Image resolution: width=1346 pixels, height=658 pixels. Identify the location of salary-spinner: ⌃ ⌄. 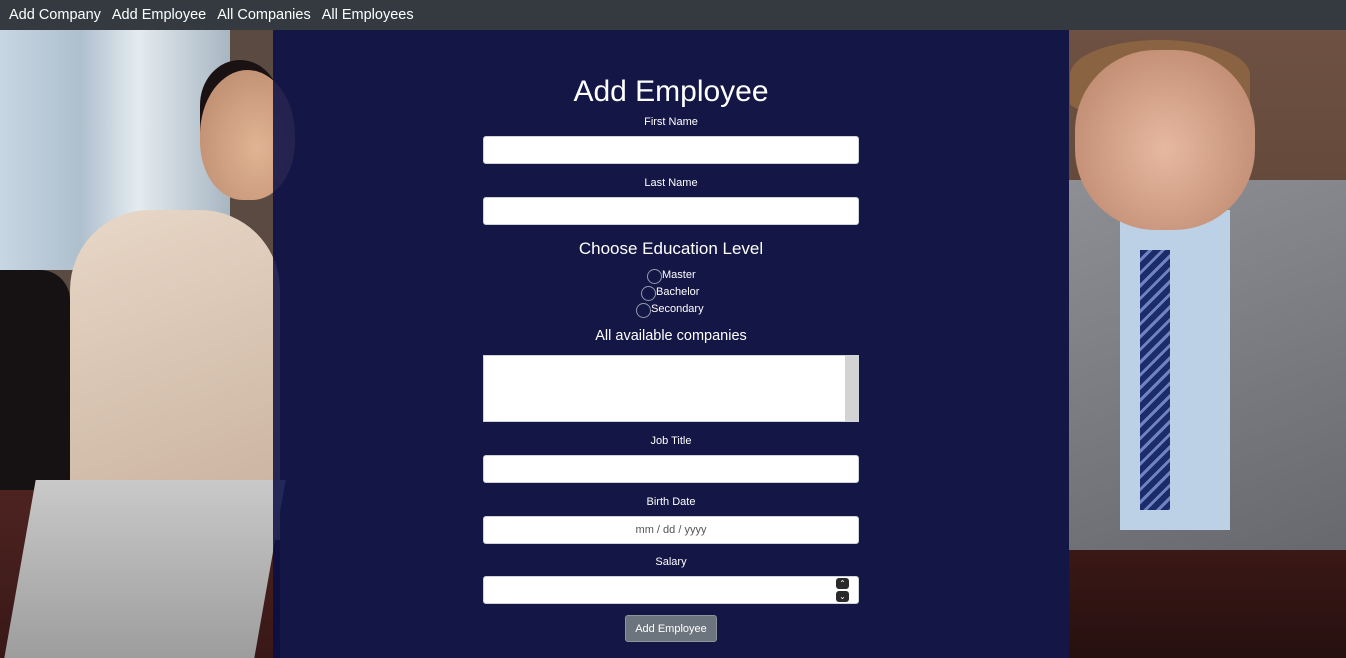
(843, 590).